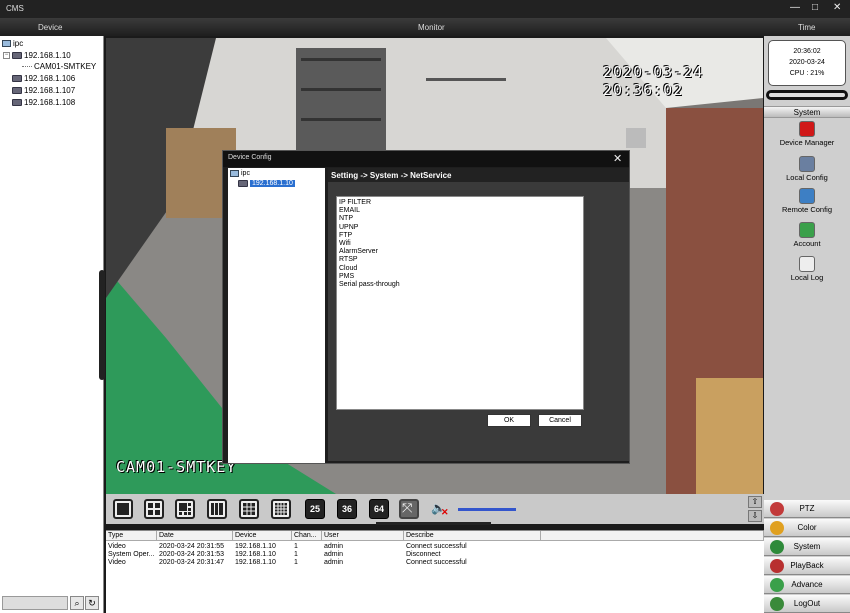 The image size is (850, 613). I want to click on mute-x-icon: ✕, so click(445, 512).